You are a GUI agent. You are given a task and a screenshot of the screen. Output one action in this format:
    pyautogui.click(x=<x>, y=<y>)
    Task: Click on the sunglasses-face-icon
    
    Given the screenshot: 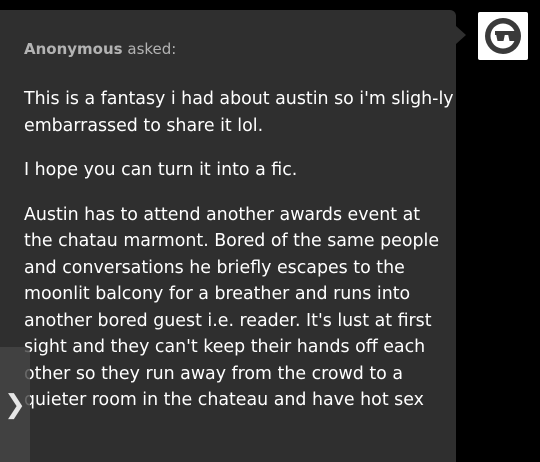 What is the action you would take?
    pyautogui.click(x=503, y=36)
    